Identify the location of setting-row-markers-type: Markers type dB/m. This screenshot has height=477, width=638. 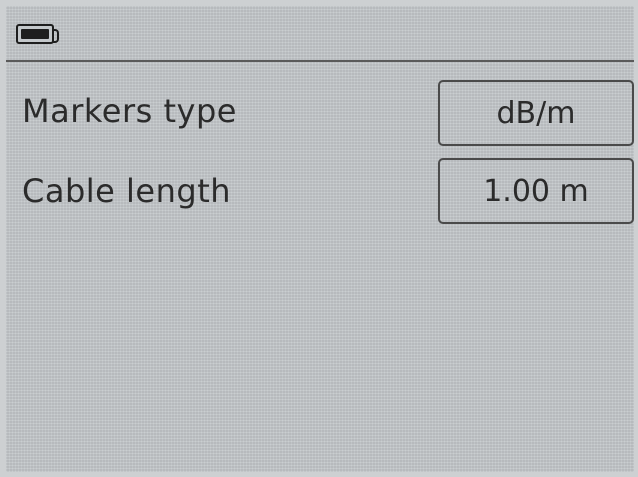
(320, 113).